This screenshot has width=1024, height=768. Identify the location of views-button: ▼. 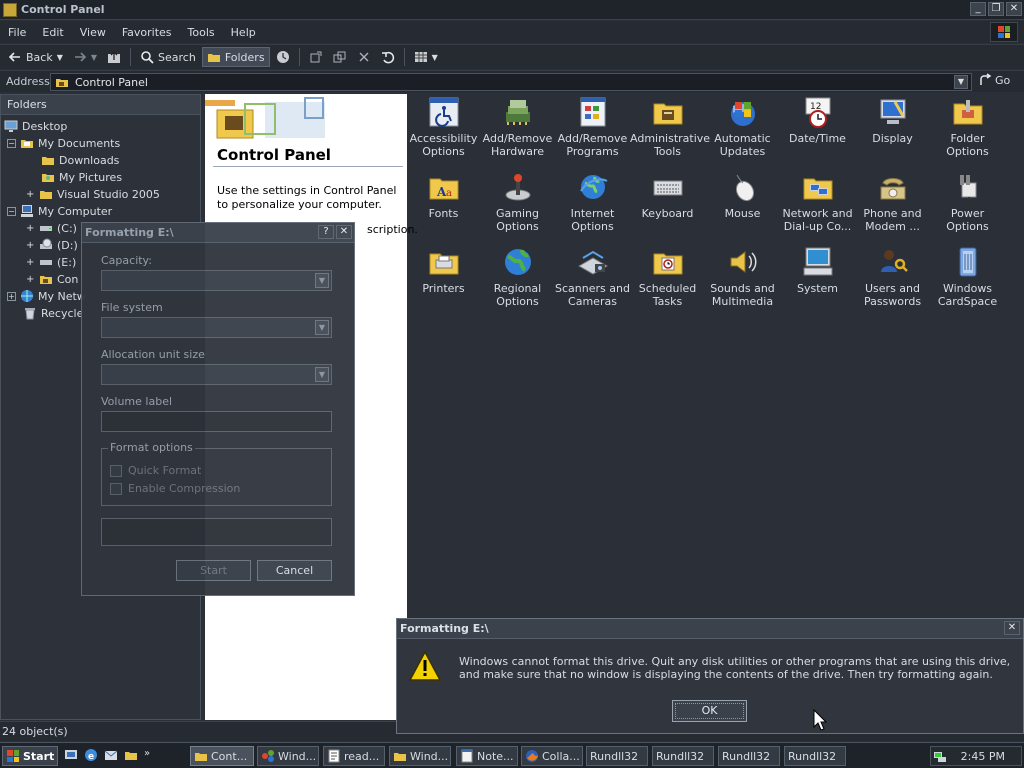
(426, 57).